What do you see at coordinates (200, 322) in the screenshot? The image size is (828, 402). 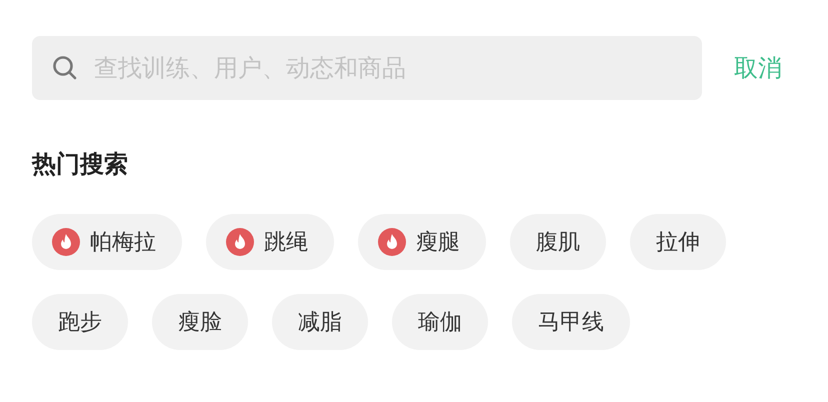 I see `search-tag: 瘦脸` at bounding box center [200, 322].